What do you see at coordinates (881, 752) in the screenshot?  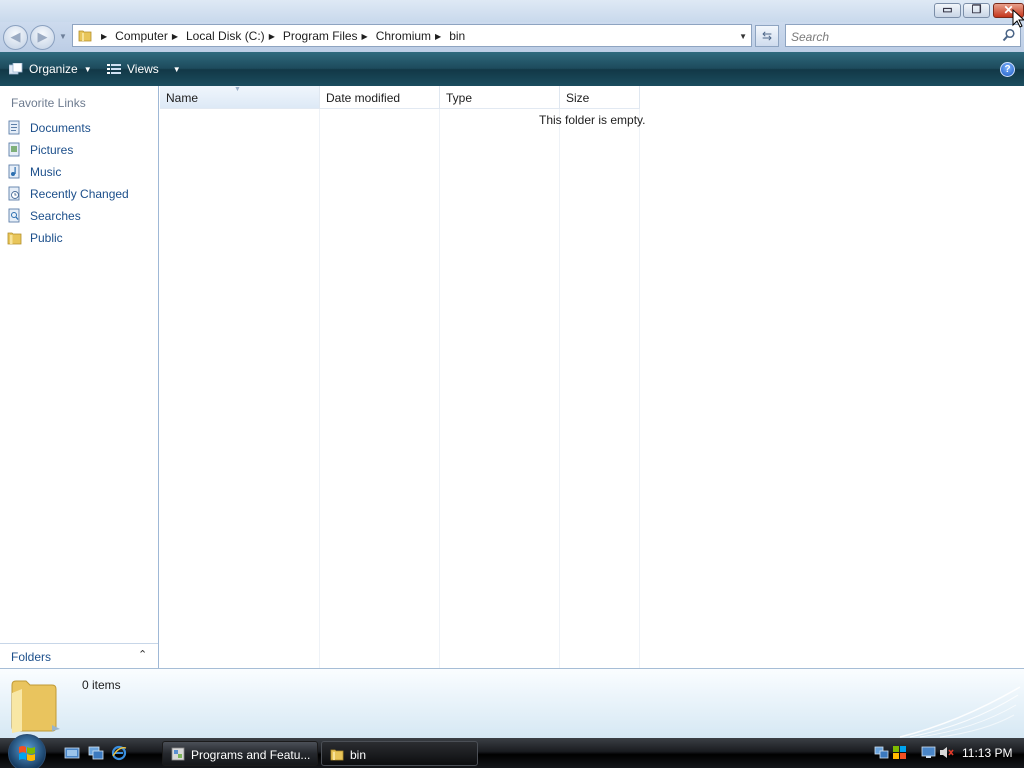 I see `network-icon` at bounding box center [881, 752].